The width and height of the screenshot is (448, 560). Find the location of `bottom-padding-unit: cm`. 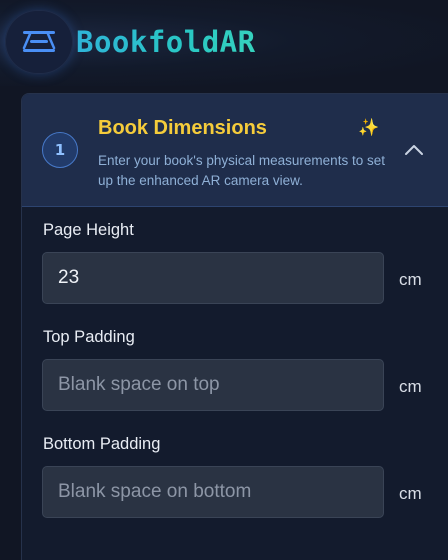

bottom-padding-unit: cm is located at coordinates (410, 493).